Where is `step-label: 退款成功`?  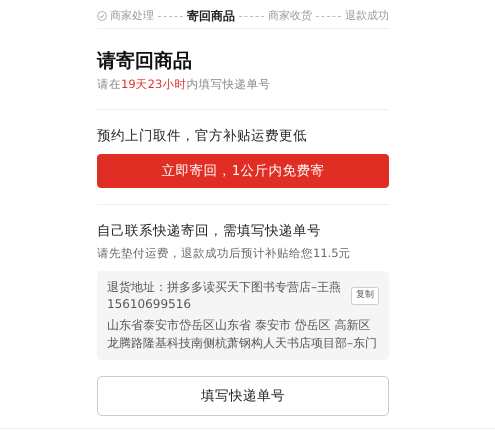 step-label: 退款成功 is located at coordinates (367, 16).